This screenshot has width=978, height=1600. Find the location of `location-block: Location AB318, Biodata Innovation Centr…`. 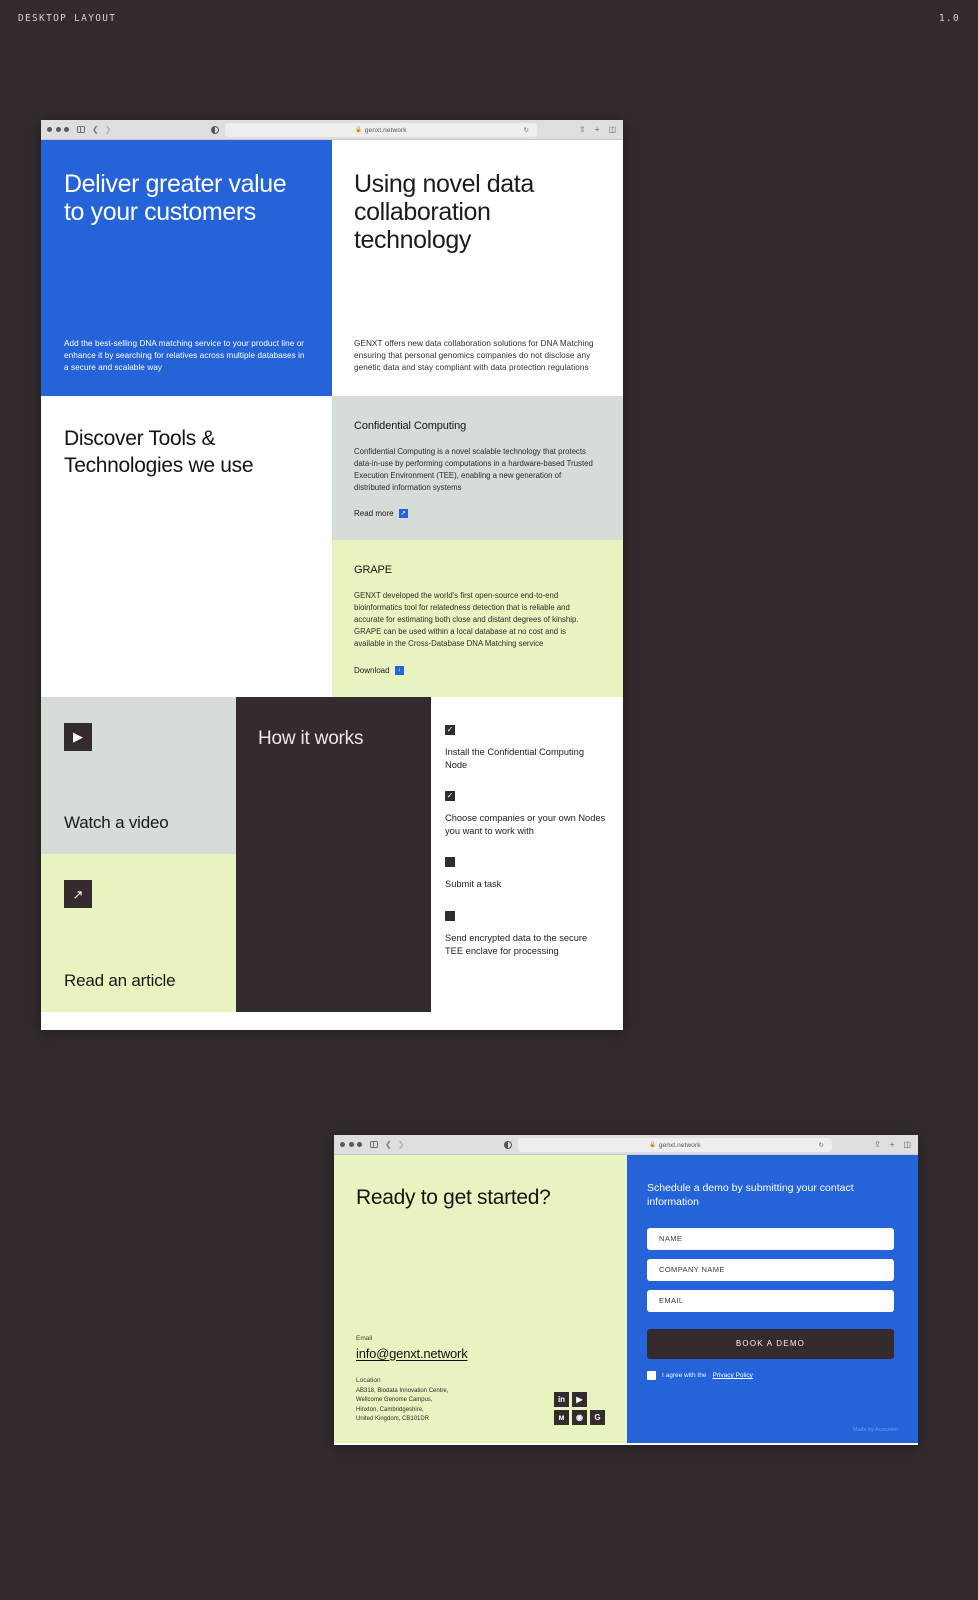

location-block: Location AB318, Biodata Innovation Centr… is located at coordinates (402, 1401).